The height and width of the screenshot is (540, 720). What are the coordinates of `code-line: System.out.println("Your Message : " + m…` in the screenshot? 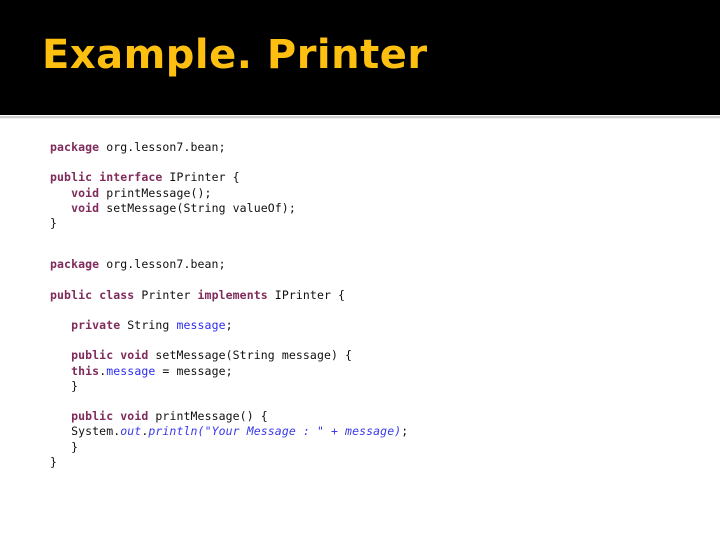 It's located at (370, 431).